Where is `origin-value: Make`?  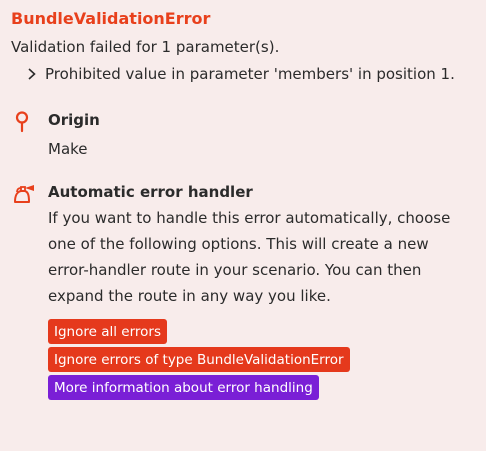 origin-value: Make is located at coordinates (68, 149).